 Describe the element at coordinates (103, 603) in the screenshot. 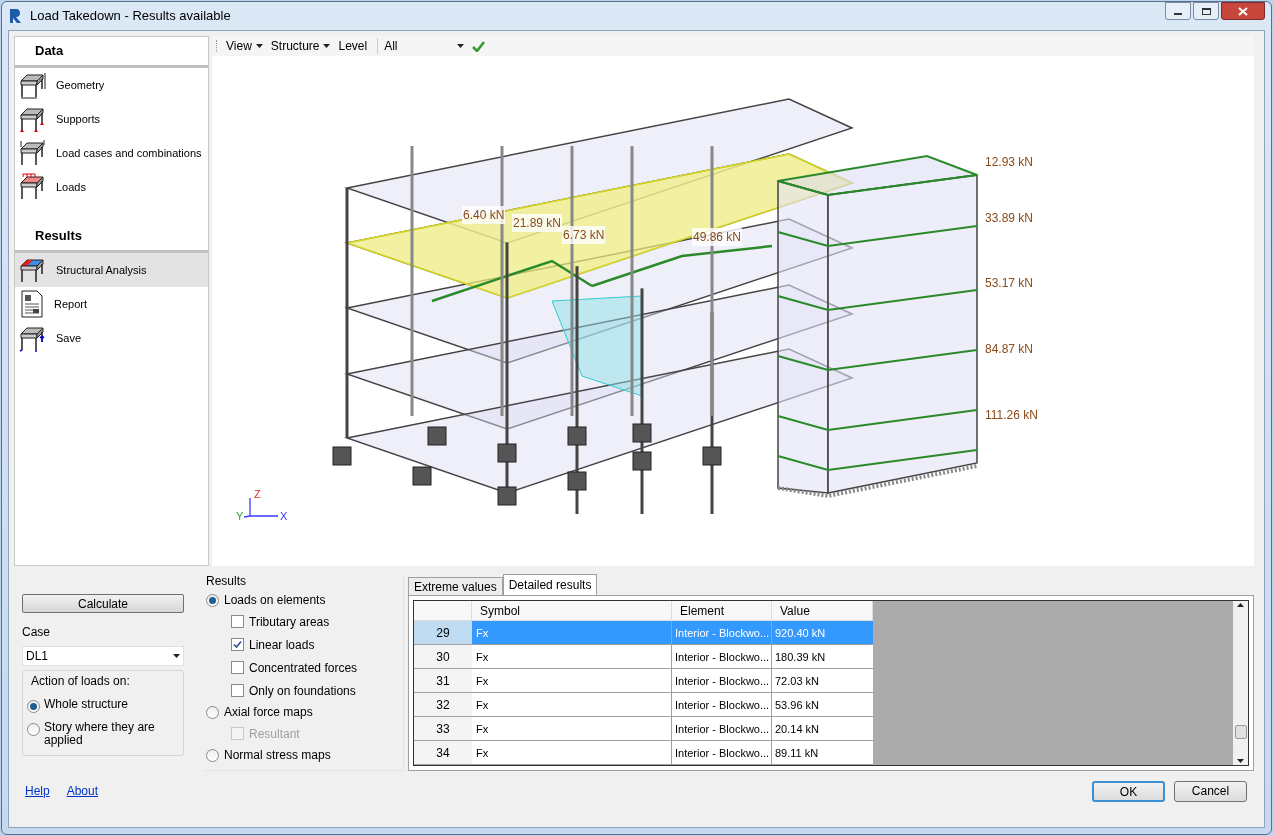

I see `calculate-button: Calculate` at that location.